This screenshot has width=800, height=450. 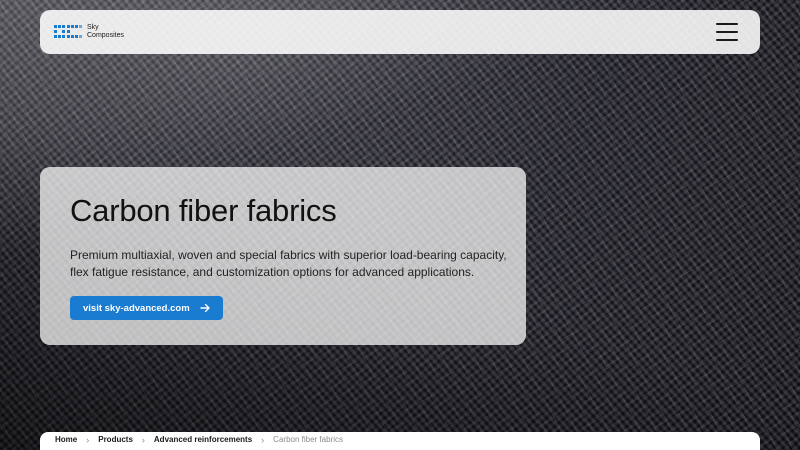 What do you see at coordinates (136, 308) in the screenshot?
I see `cta-label: visit sky-advanced.com` at bounding box center [136, 308].